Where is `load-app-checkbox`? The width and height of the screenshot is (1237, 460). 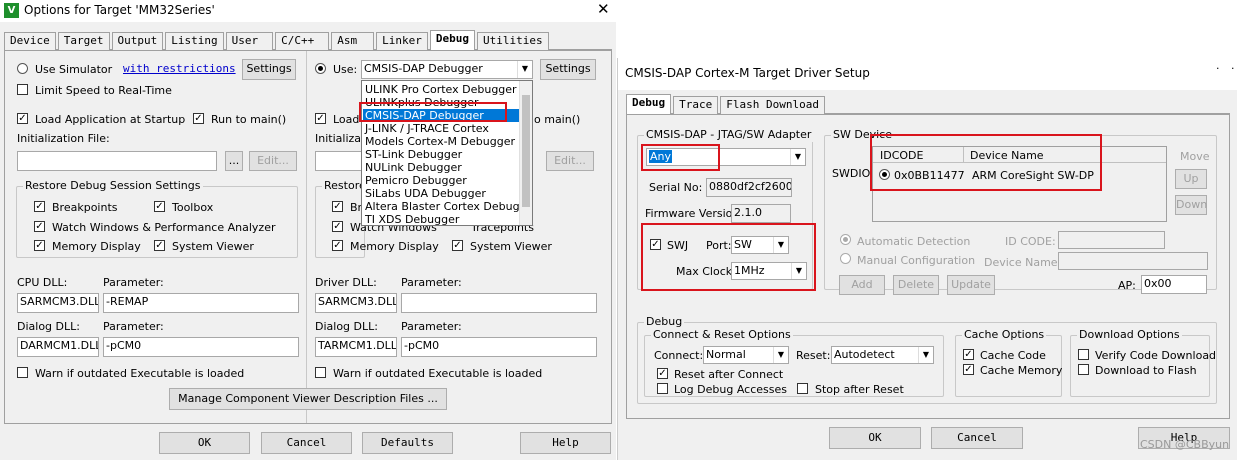
load-app-checkbox is located at coordinates (22, 118).